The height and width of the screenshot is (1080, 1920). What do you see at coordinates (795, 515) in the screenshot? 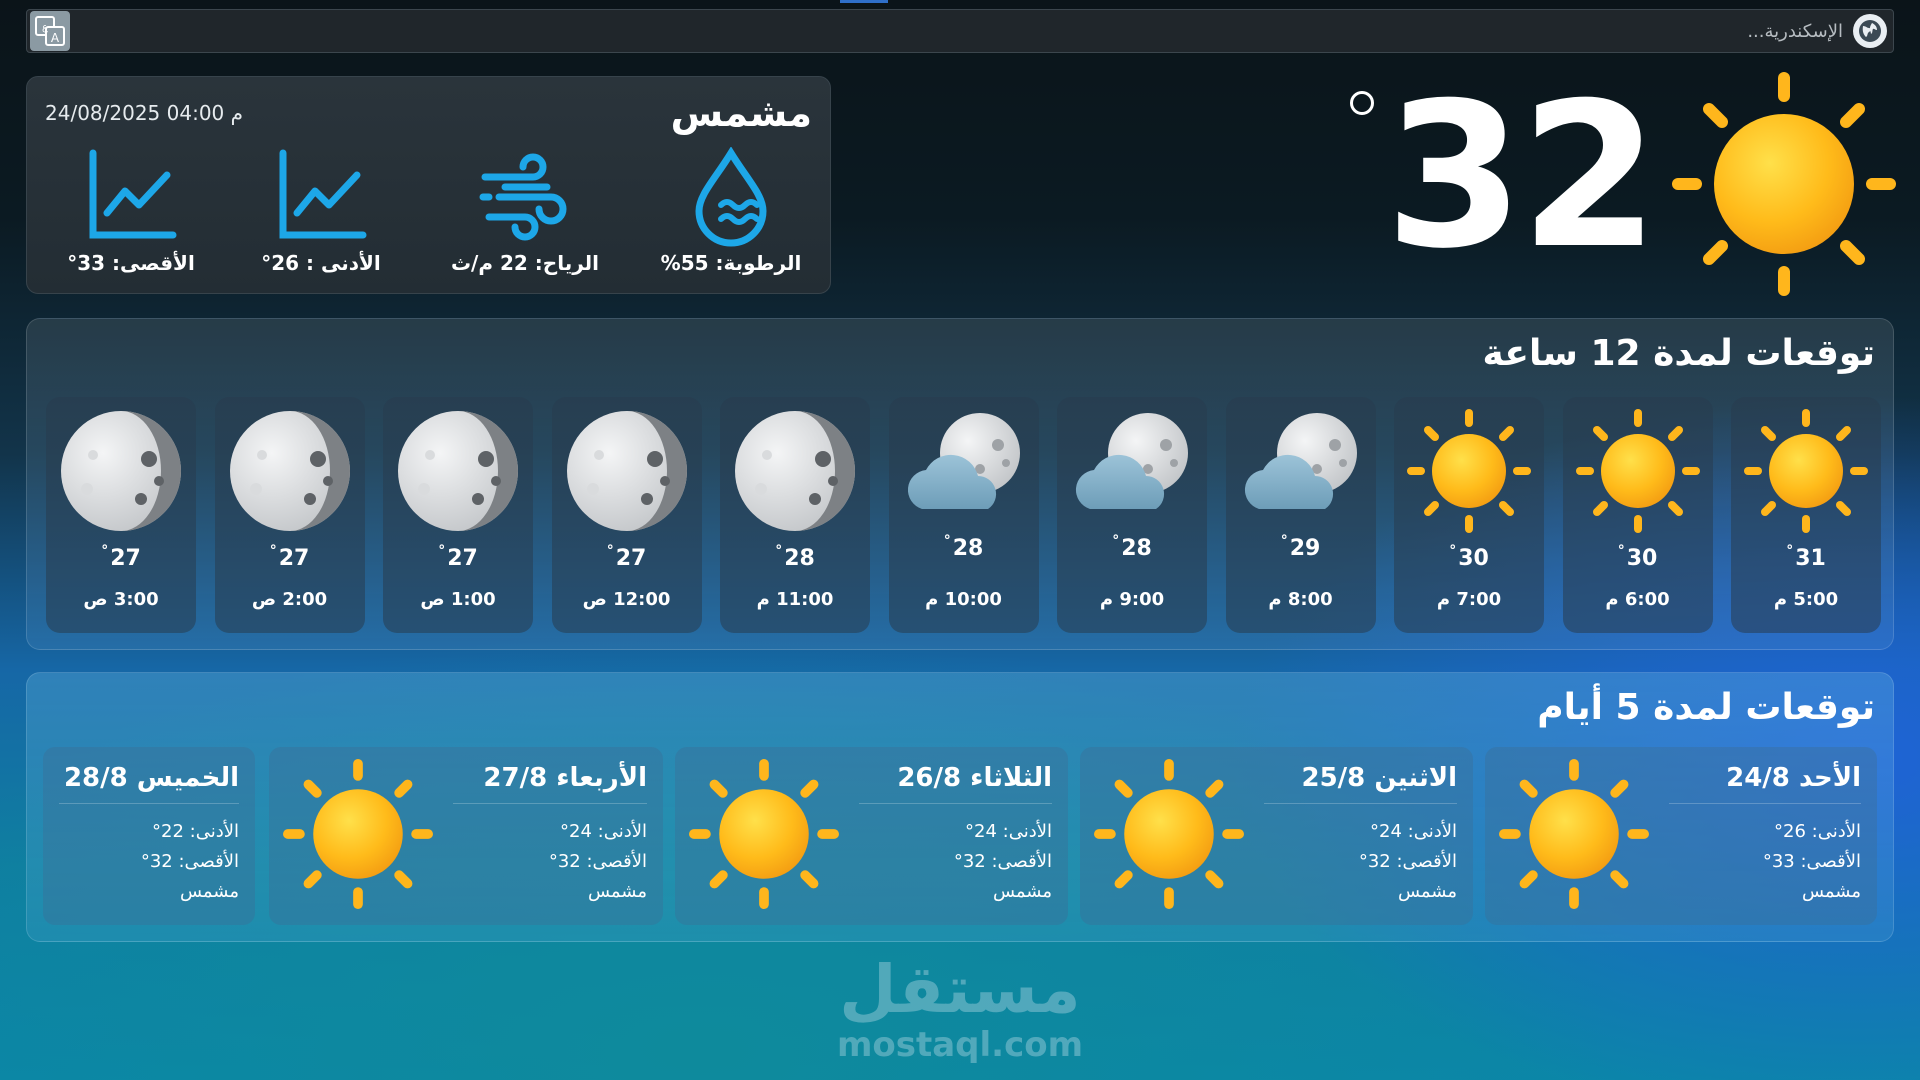
I see `hourly-card: °28 11:00 م` at bounding box center [795, 515].